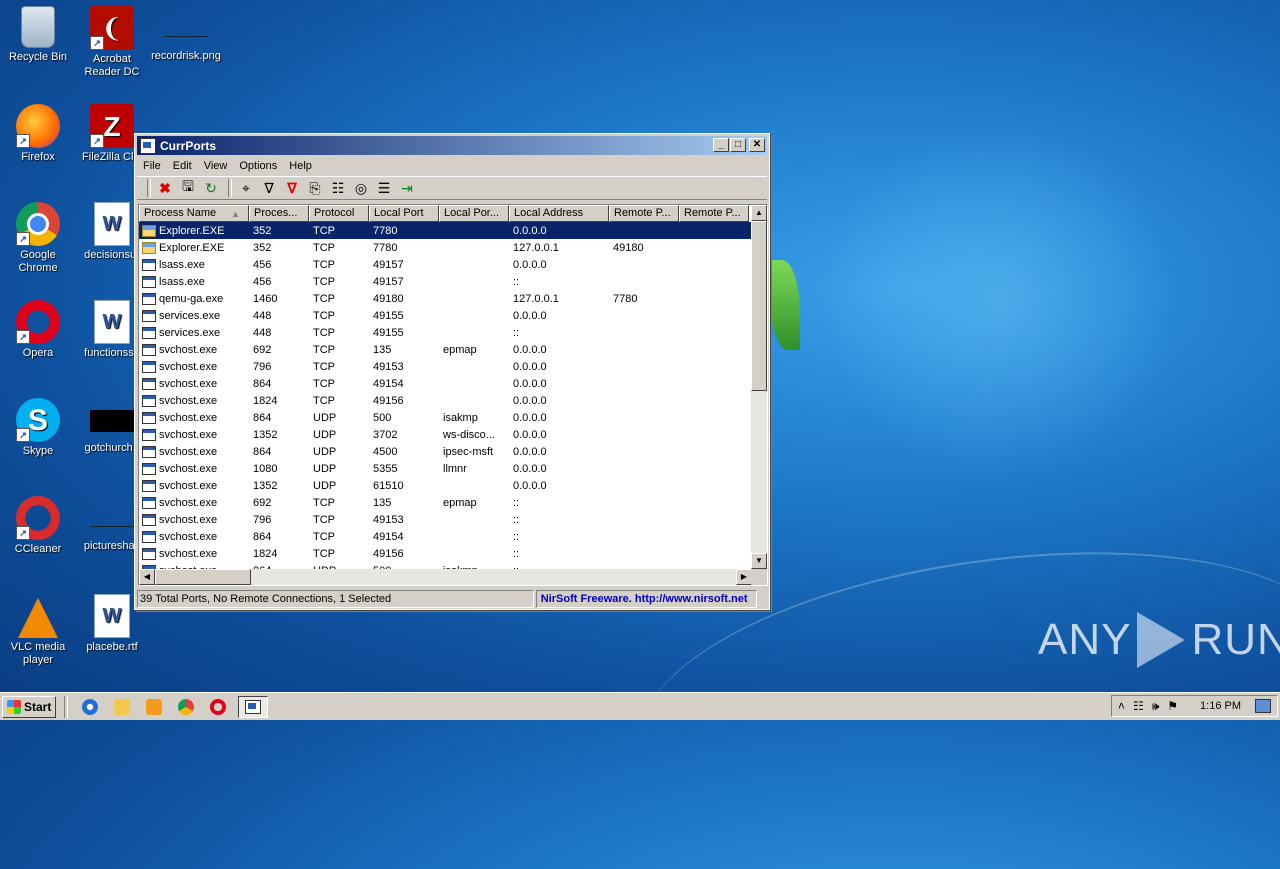 This screenshot has height=869, width=1280. What do you see at coordinates (38, 330) in the screenshot?
I see `desktop-icon-opera: ↗ Opera` at bounding box center [38, 330].